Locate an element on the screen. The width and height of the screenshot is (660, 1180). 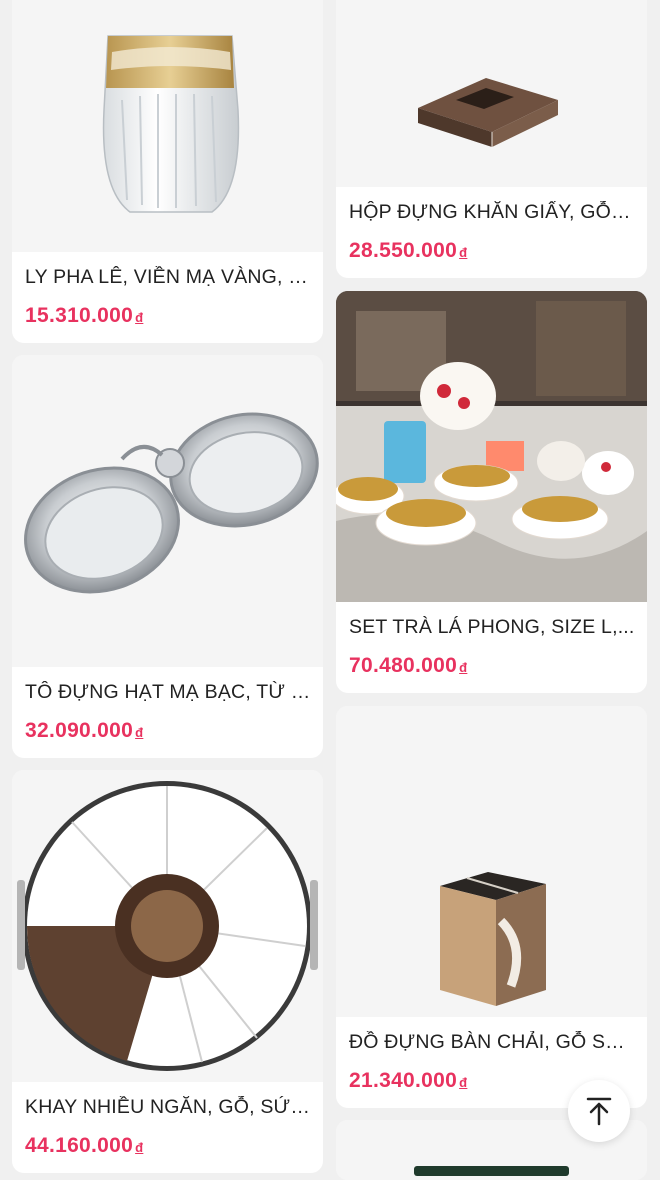
product-image-tray is located at coordinates (167, 926).